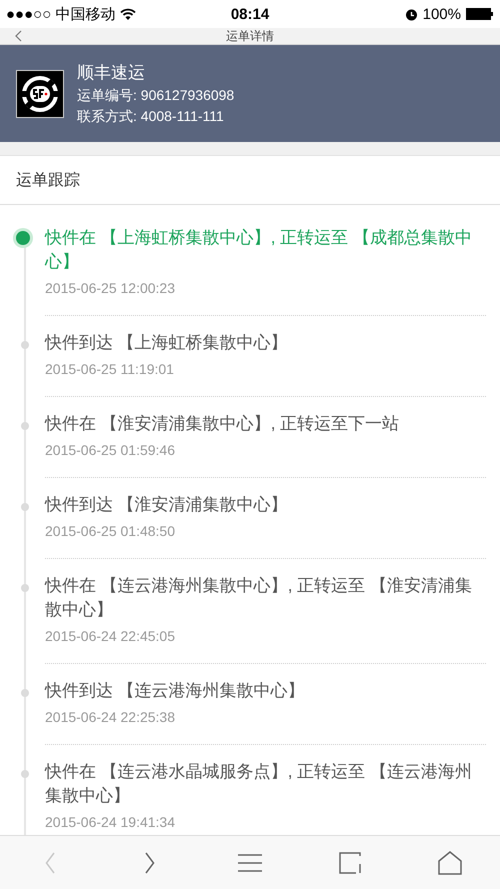  Describe the element at coordinates (61, 14) in the screenshot. I see `carrier-text: ●●●○○ 中国移动` at that location.